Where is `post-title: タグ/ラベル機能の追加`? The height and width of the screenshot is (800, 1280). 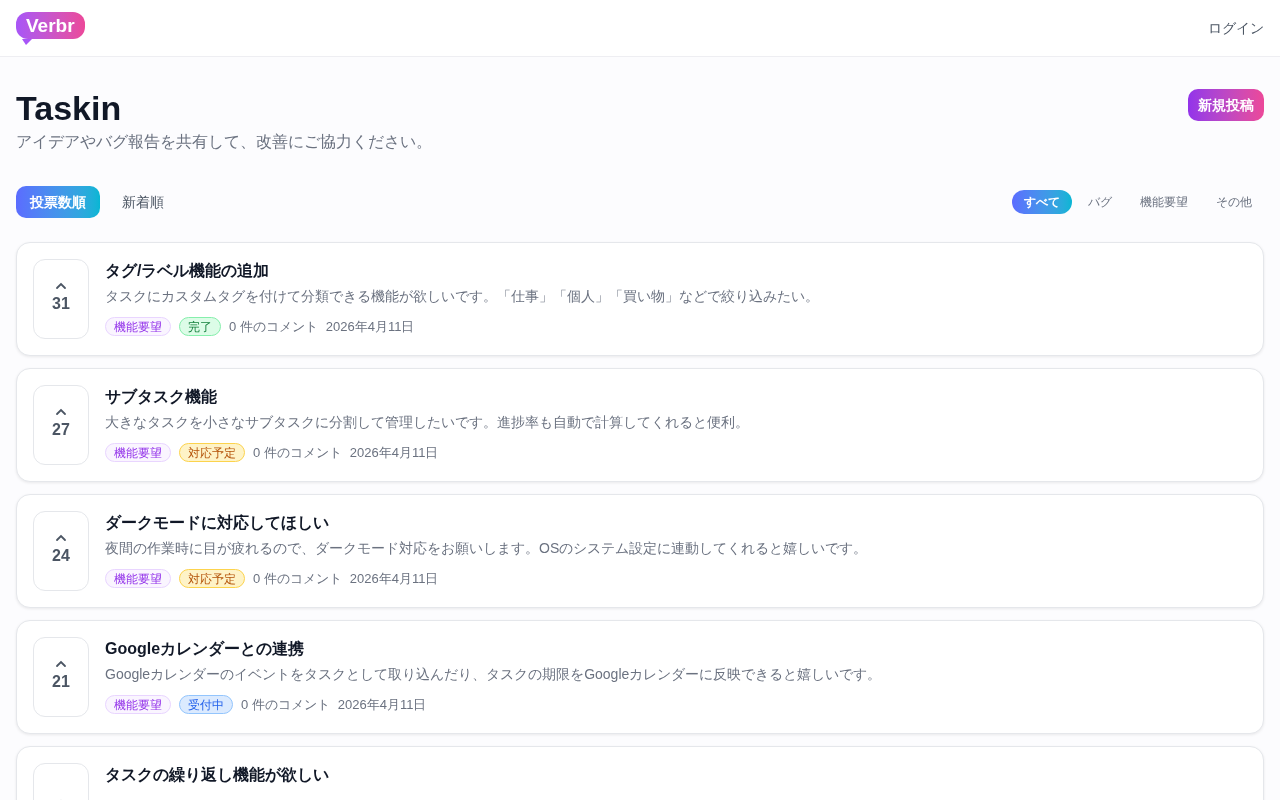 post-title: タグ/ラベル機能の追加 is located at coordinates (188, 271).